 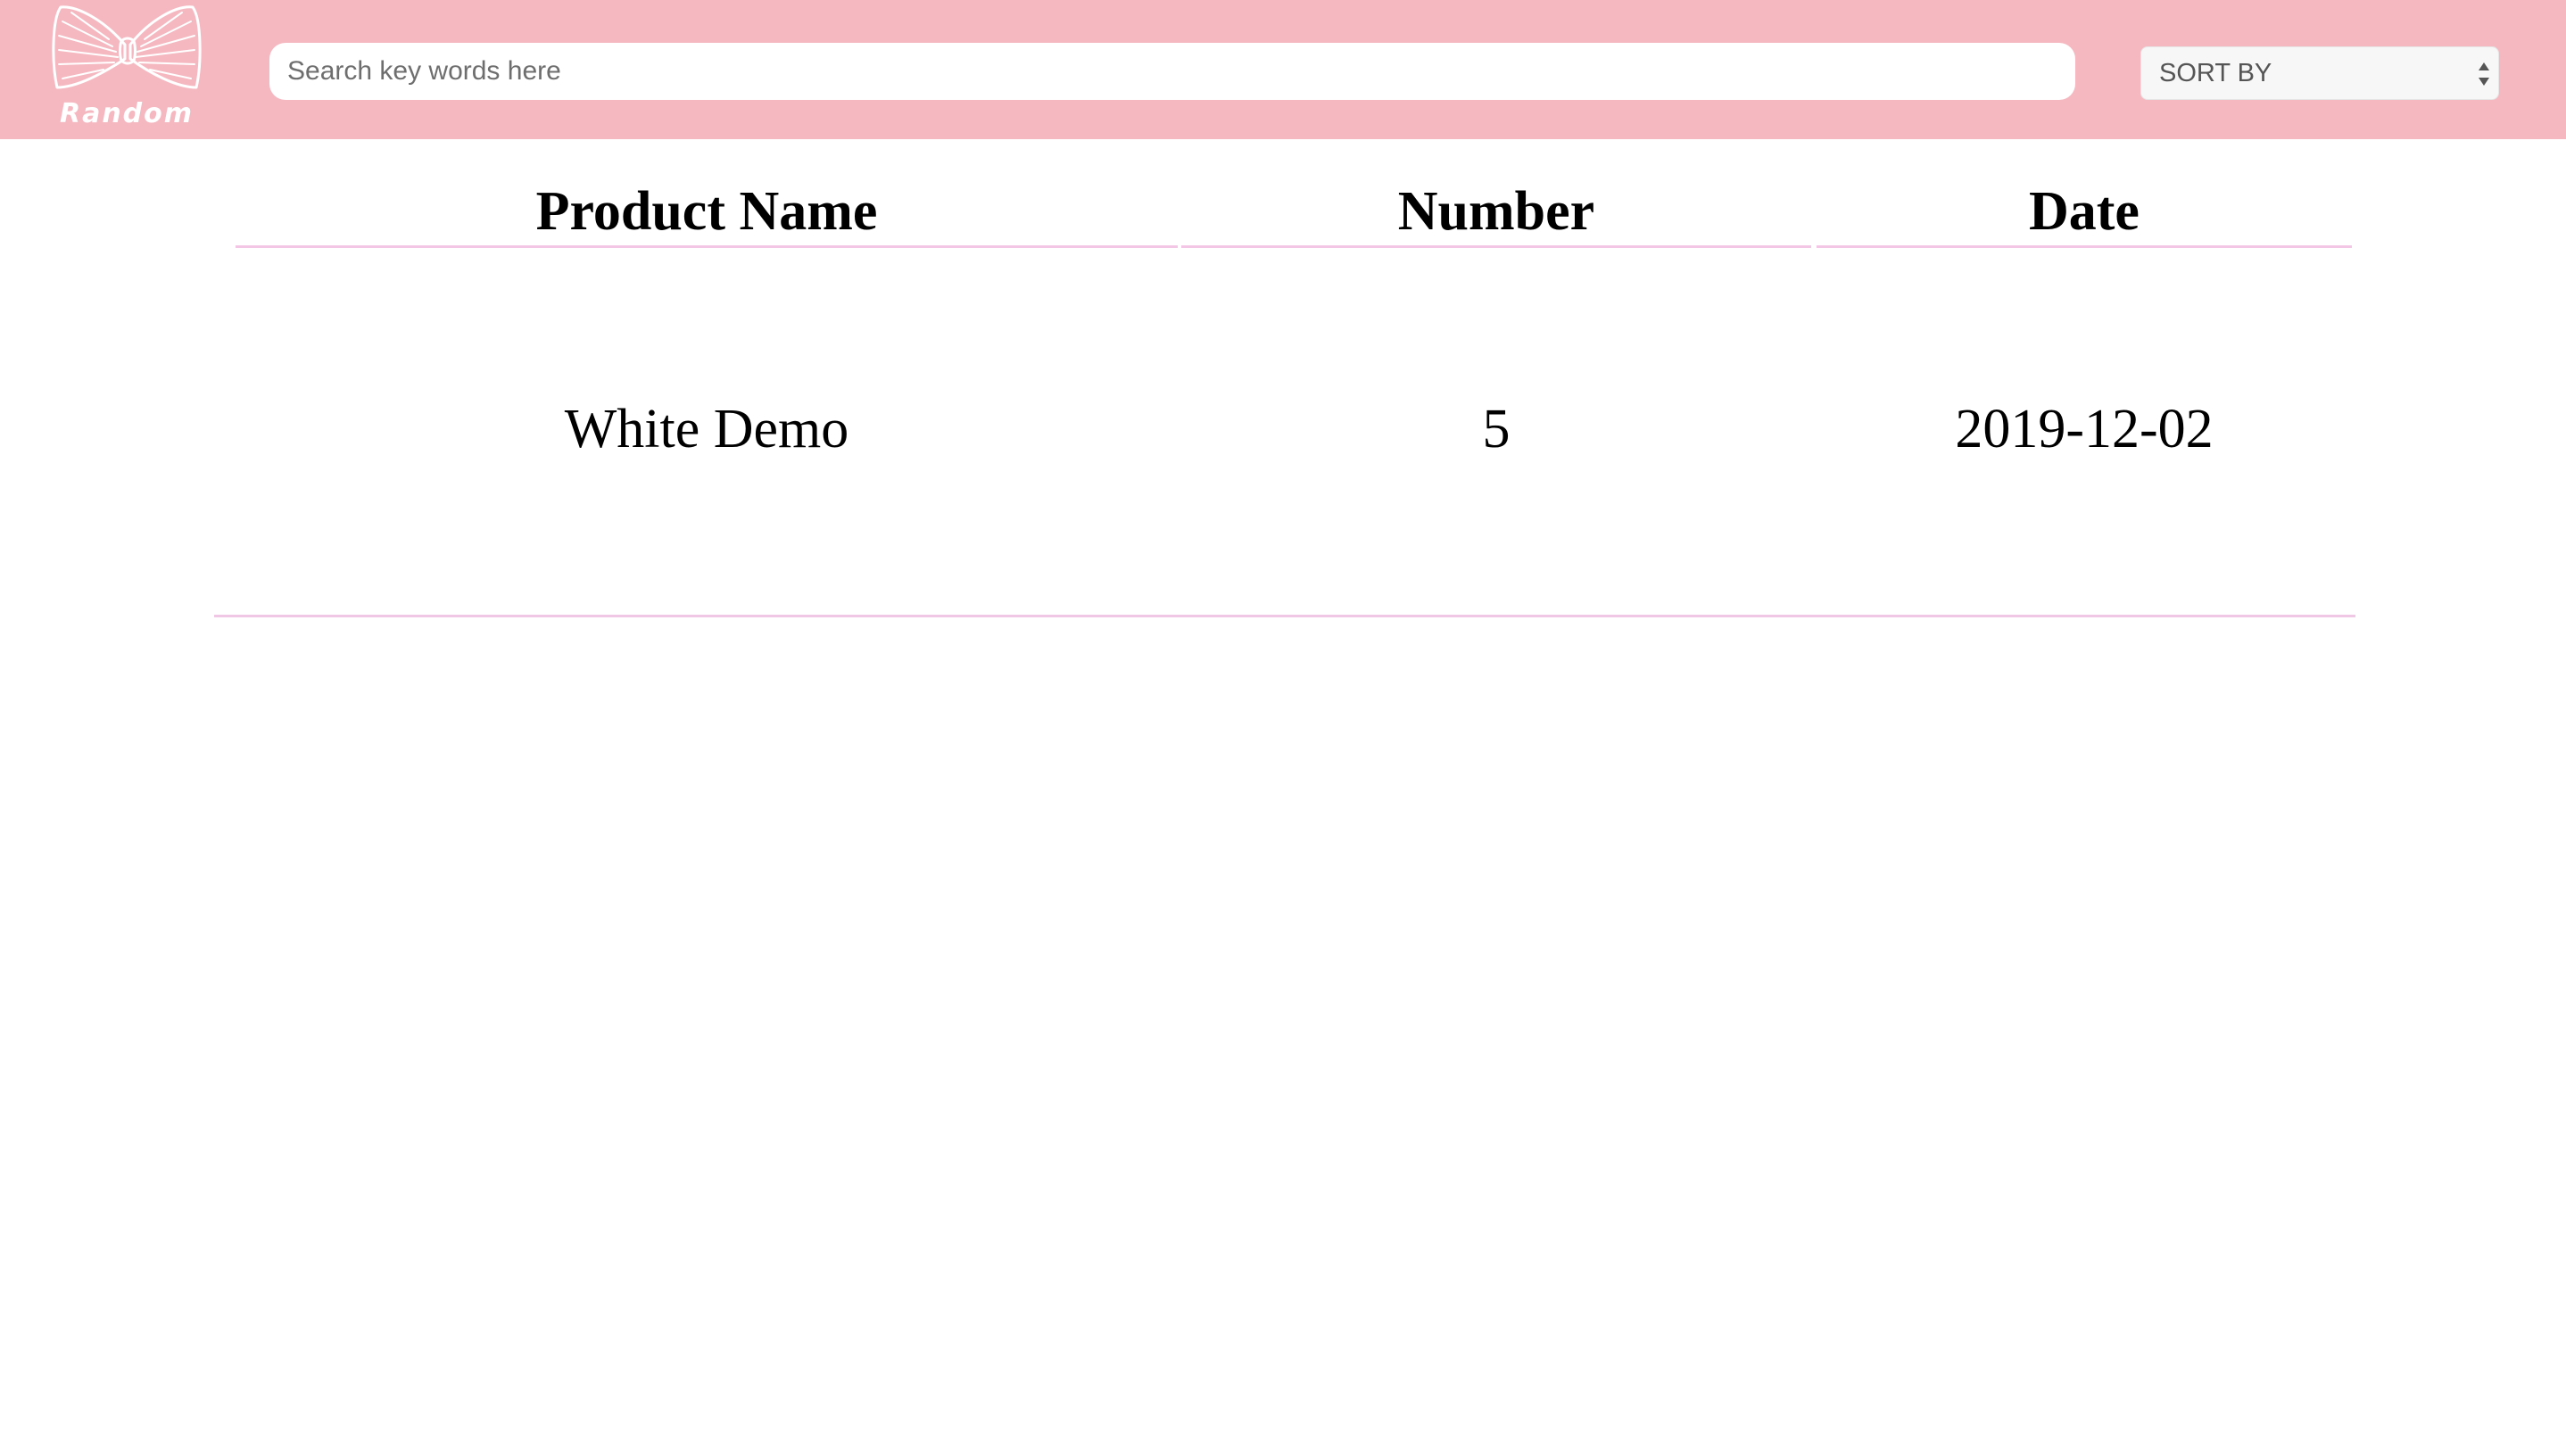 I want to click on logo-text: Random, so click(x=127, y=113).